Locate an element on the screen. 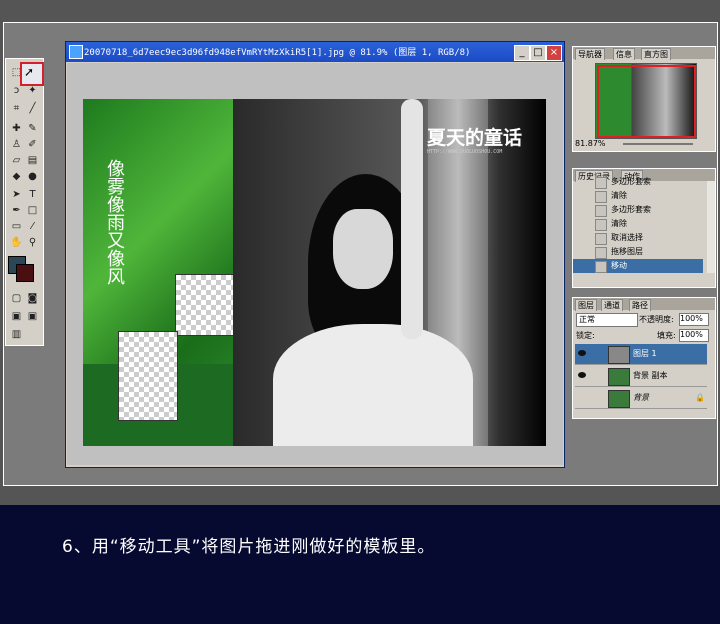  history-brush-icon: ✐ is located at coordinates (32, 144).